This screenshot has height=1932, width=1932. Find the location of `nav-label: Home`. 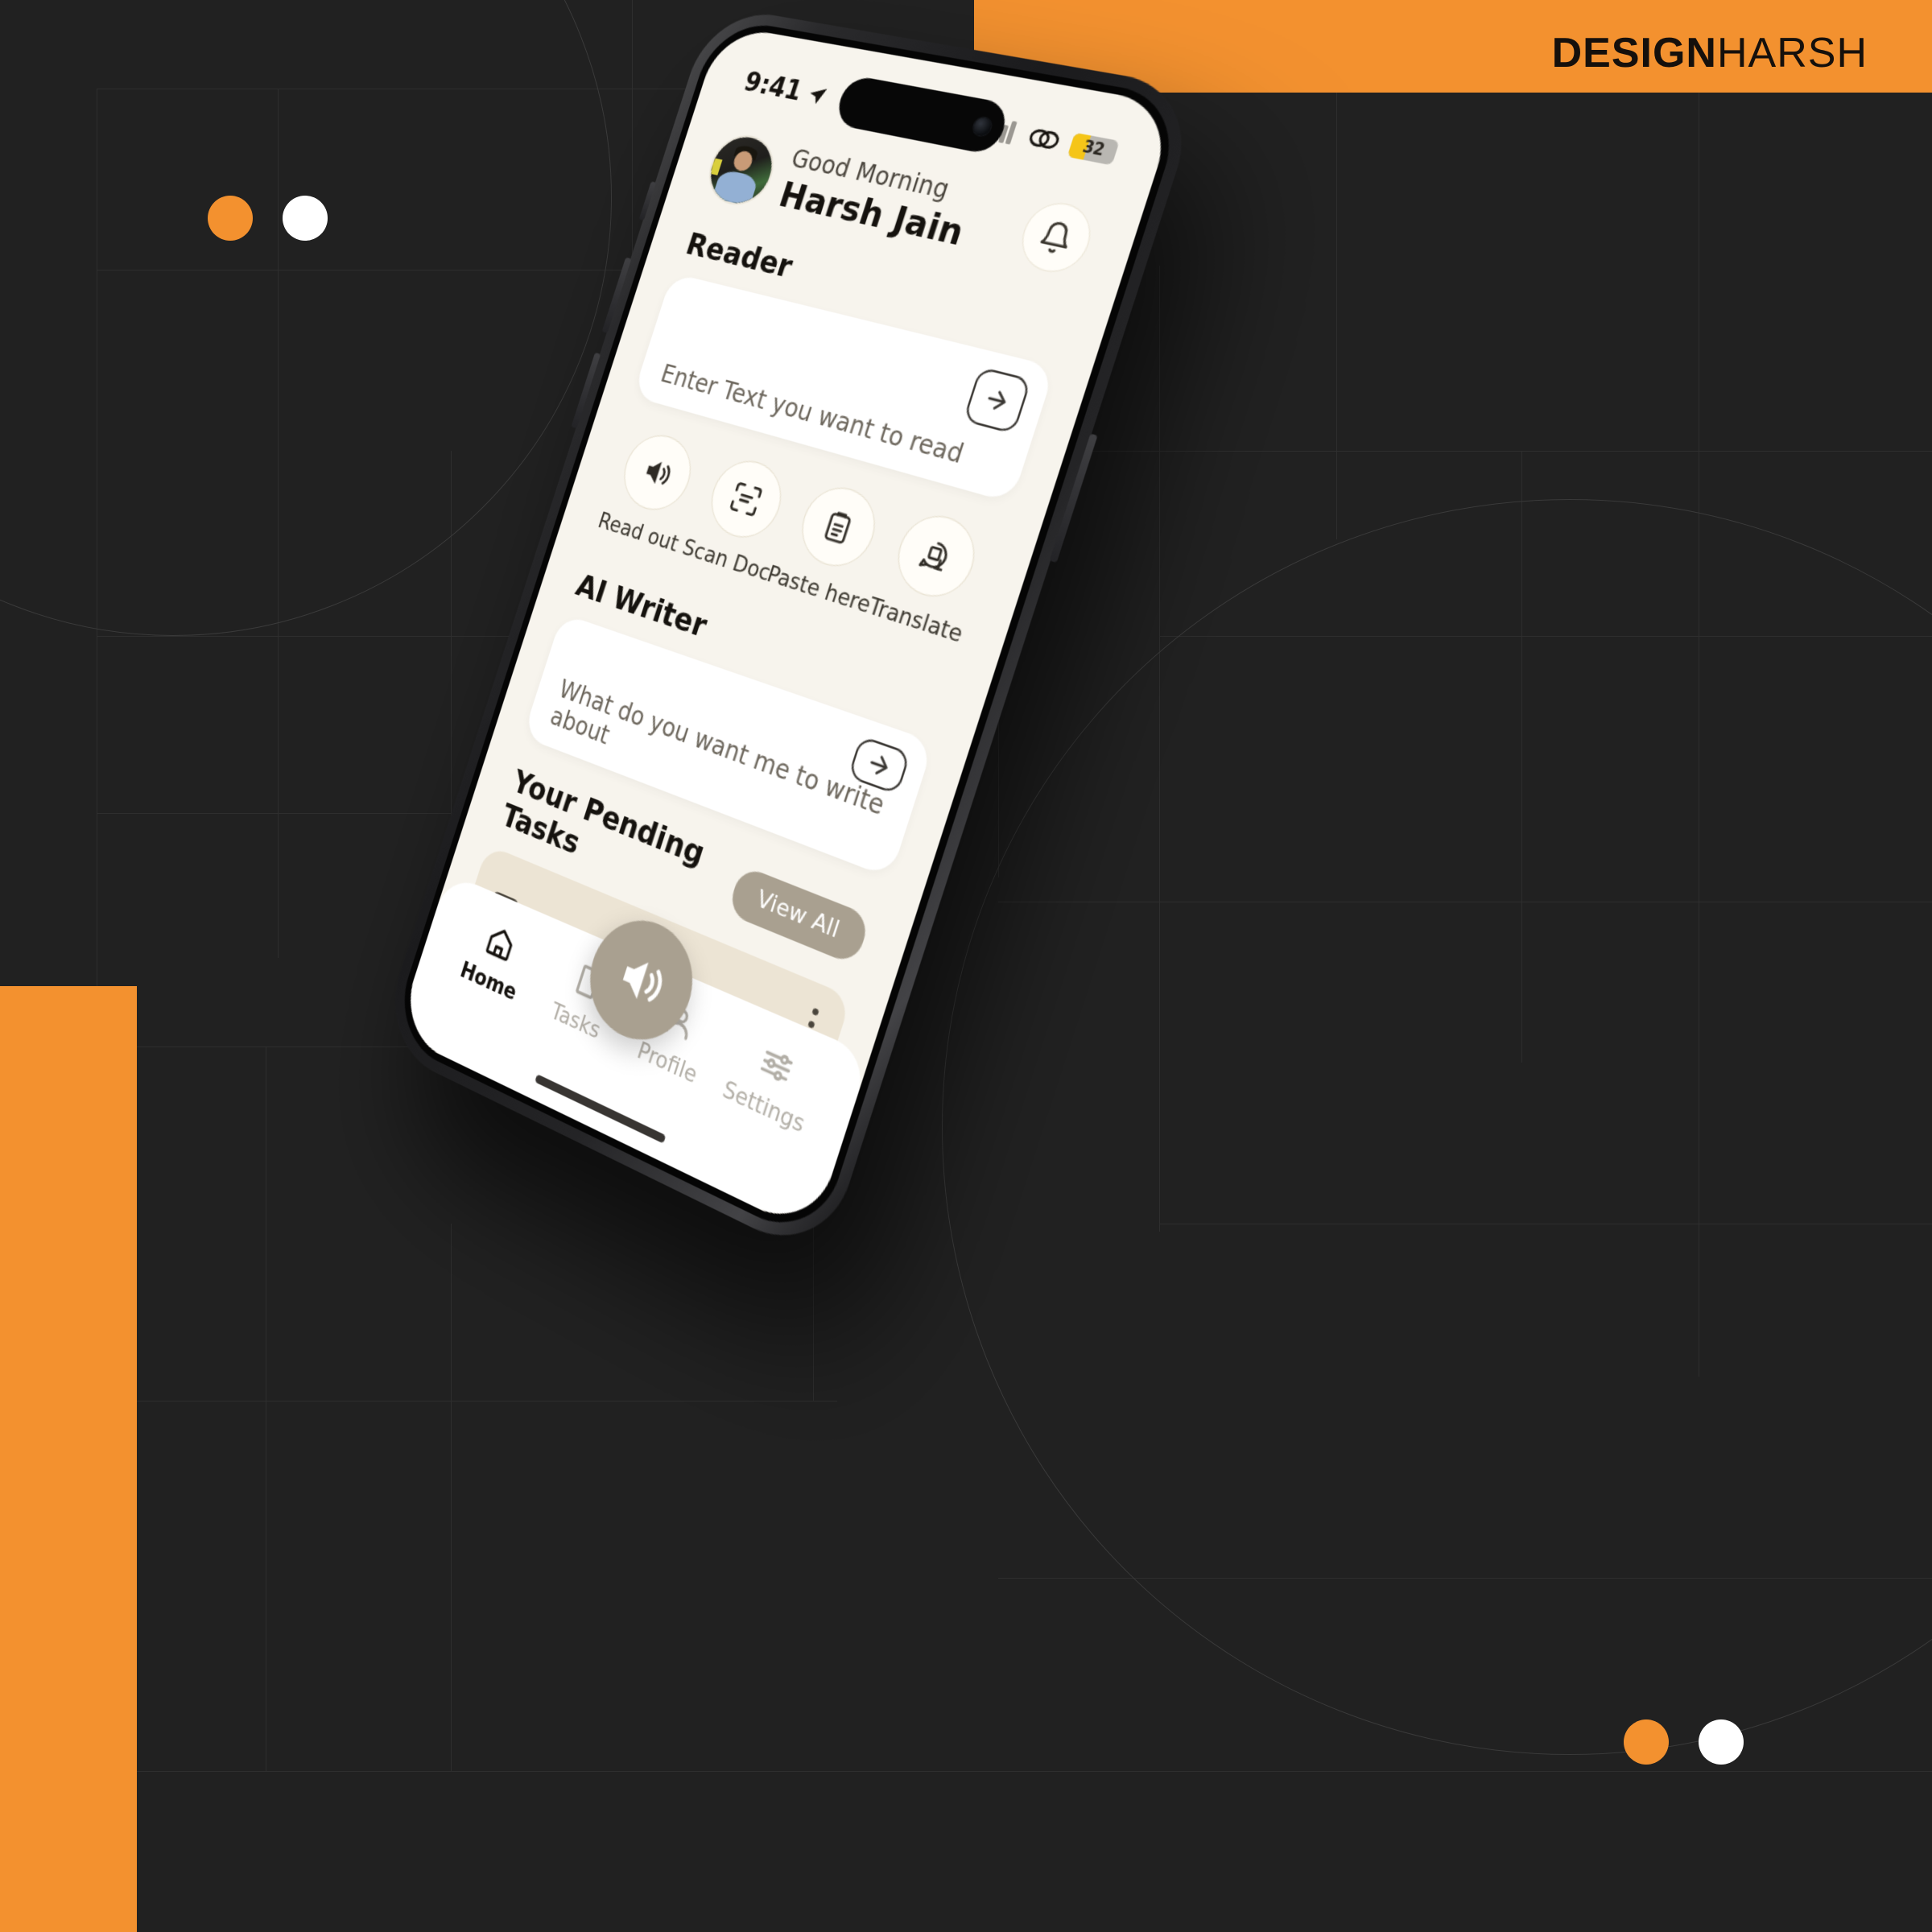

nav-label: Home is located at coordinates (488, 980).